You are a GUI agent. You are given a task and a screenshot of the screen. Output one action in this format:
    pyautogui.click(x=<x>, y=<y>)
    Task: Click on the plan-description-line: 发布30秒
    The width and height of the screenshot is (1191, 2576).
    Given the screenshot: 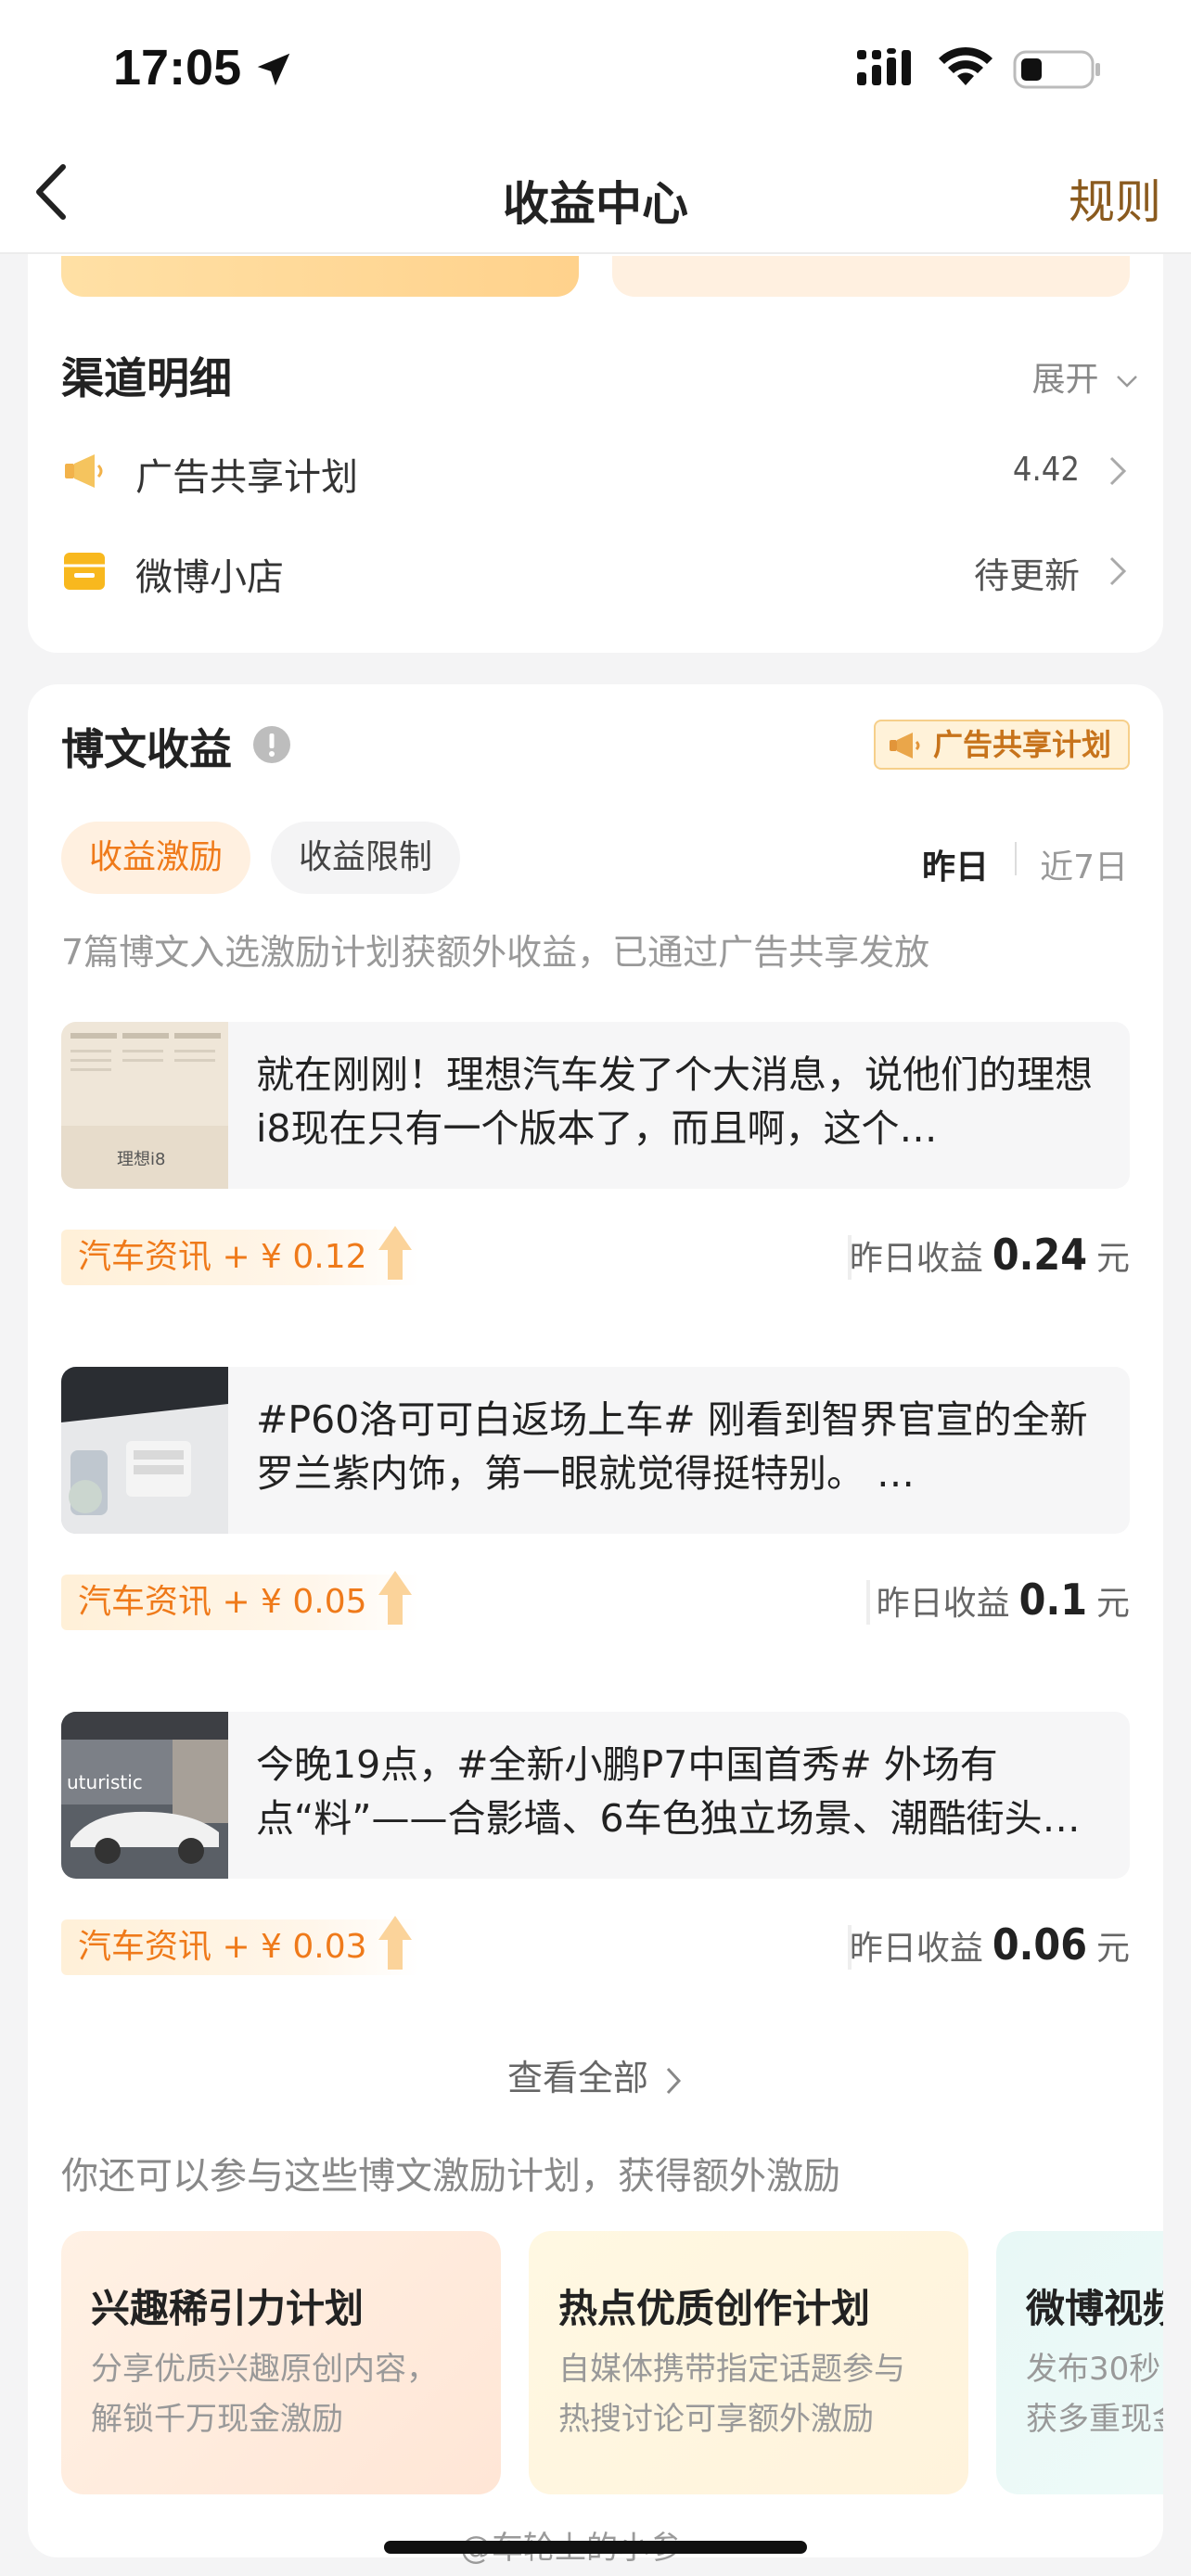 What is the action you would take?
    pyautogui.click(x=1093, y=2369)
    